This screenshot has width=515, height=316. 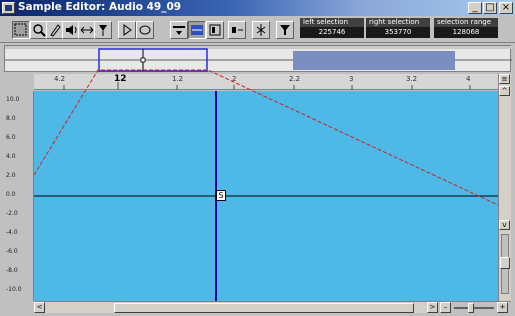 What do you see at coordinates (332, 32) in the screenshot?
I see `left-selection-value: 225746` at bounding box center [332, 32].